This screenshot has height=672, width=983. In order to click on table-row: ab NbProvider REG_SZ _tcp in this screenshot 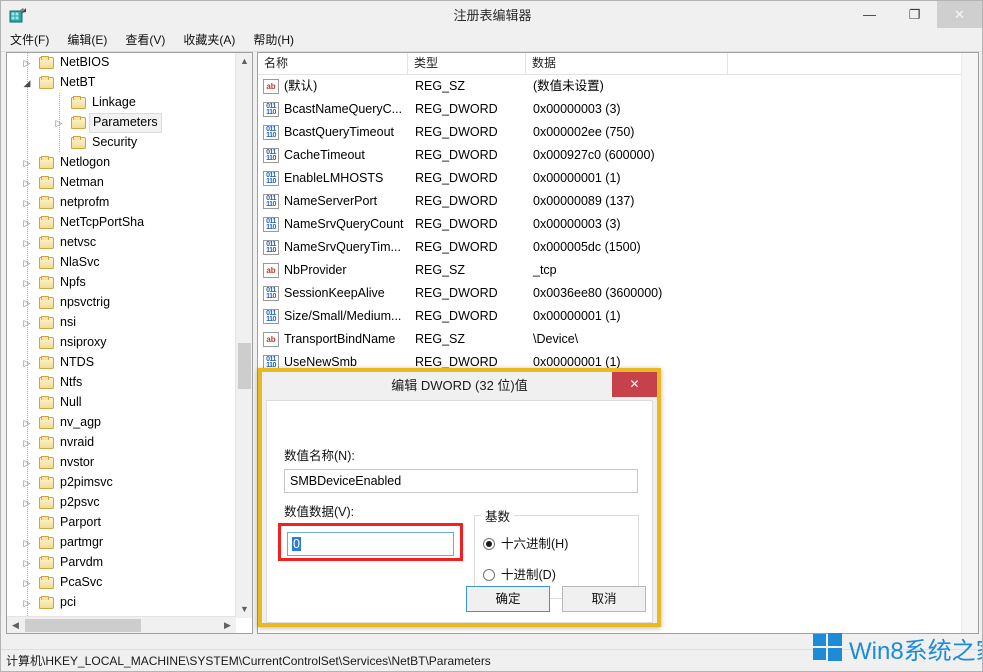, I will do `click(618, 270)`.